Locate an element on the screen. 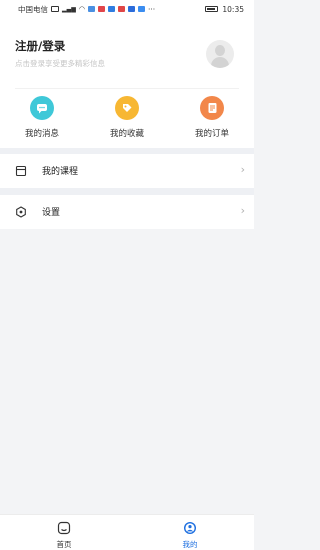  tab-home: 首页 is located at coordinates (64, 534).